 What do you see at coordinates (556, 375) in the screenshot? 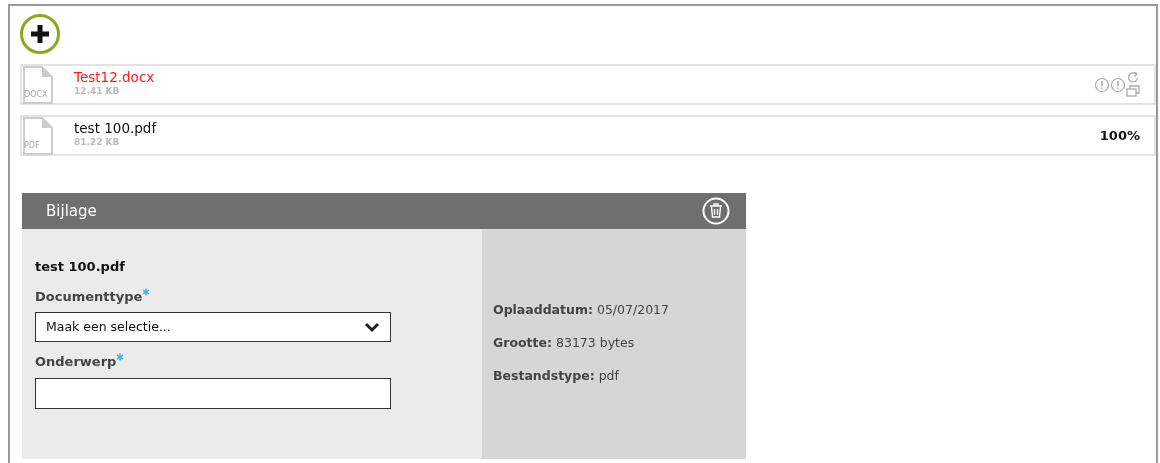
I see `detail-text: Bestandstype: pdf` at bounding box center [556, 375].